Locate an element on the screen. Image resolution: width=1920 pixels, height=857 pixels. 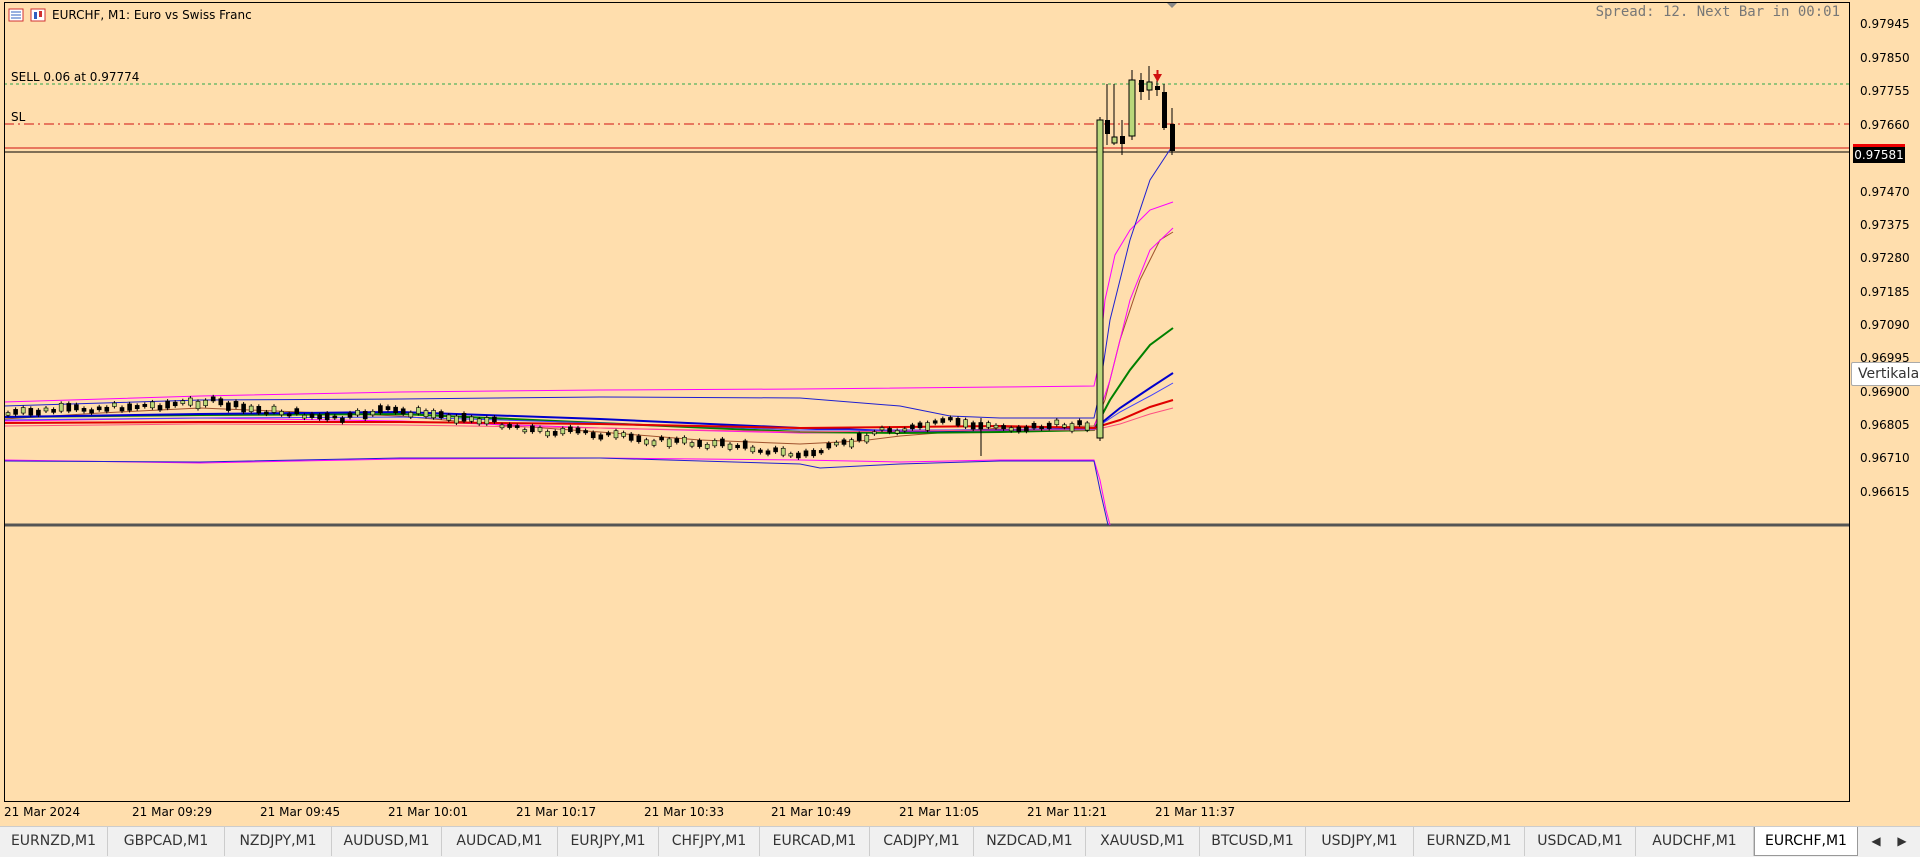
chart-shift-marker-icon is located at coordinates (1172, 5).